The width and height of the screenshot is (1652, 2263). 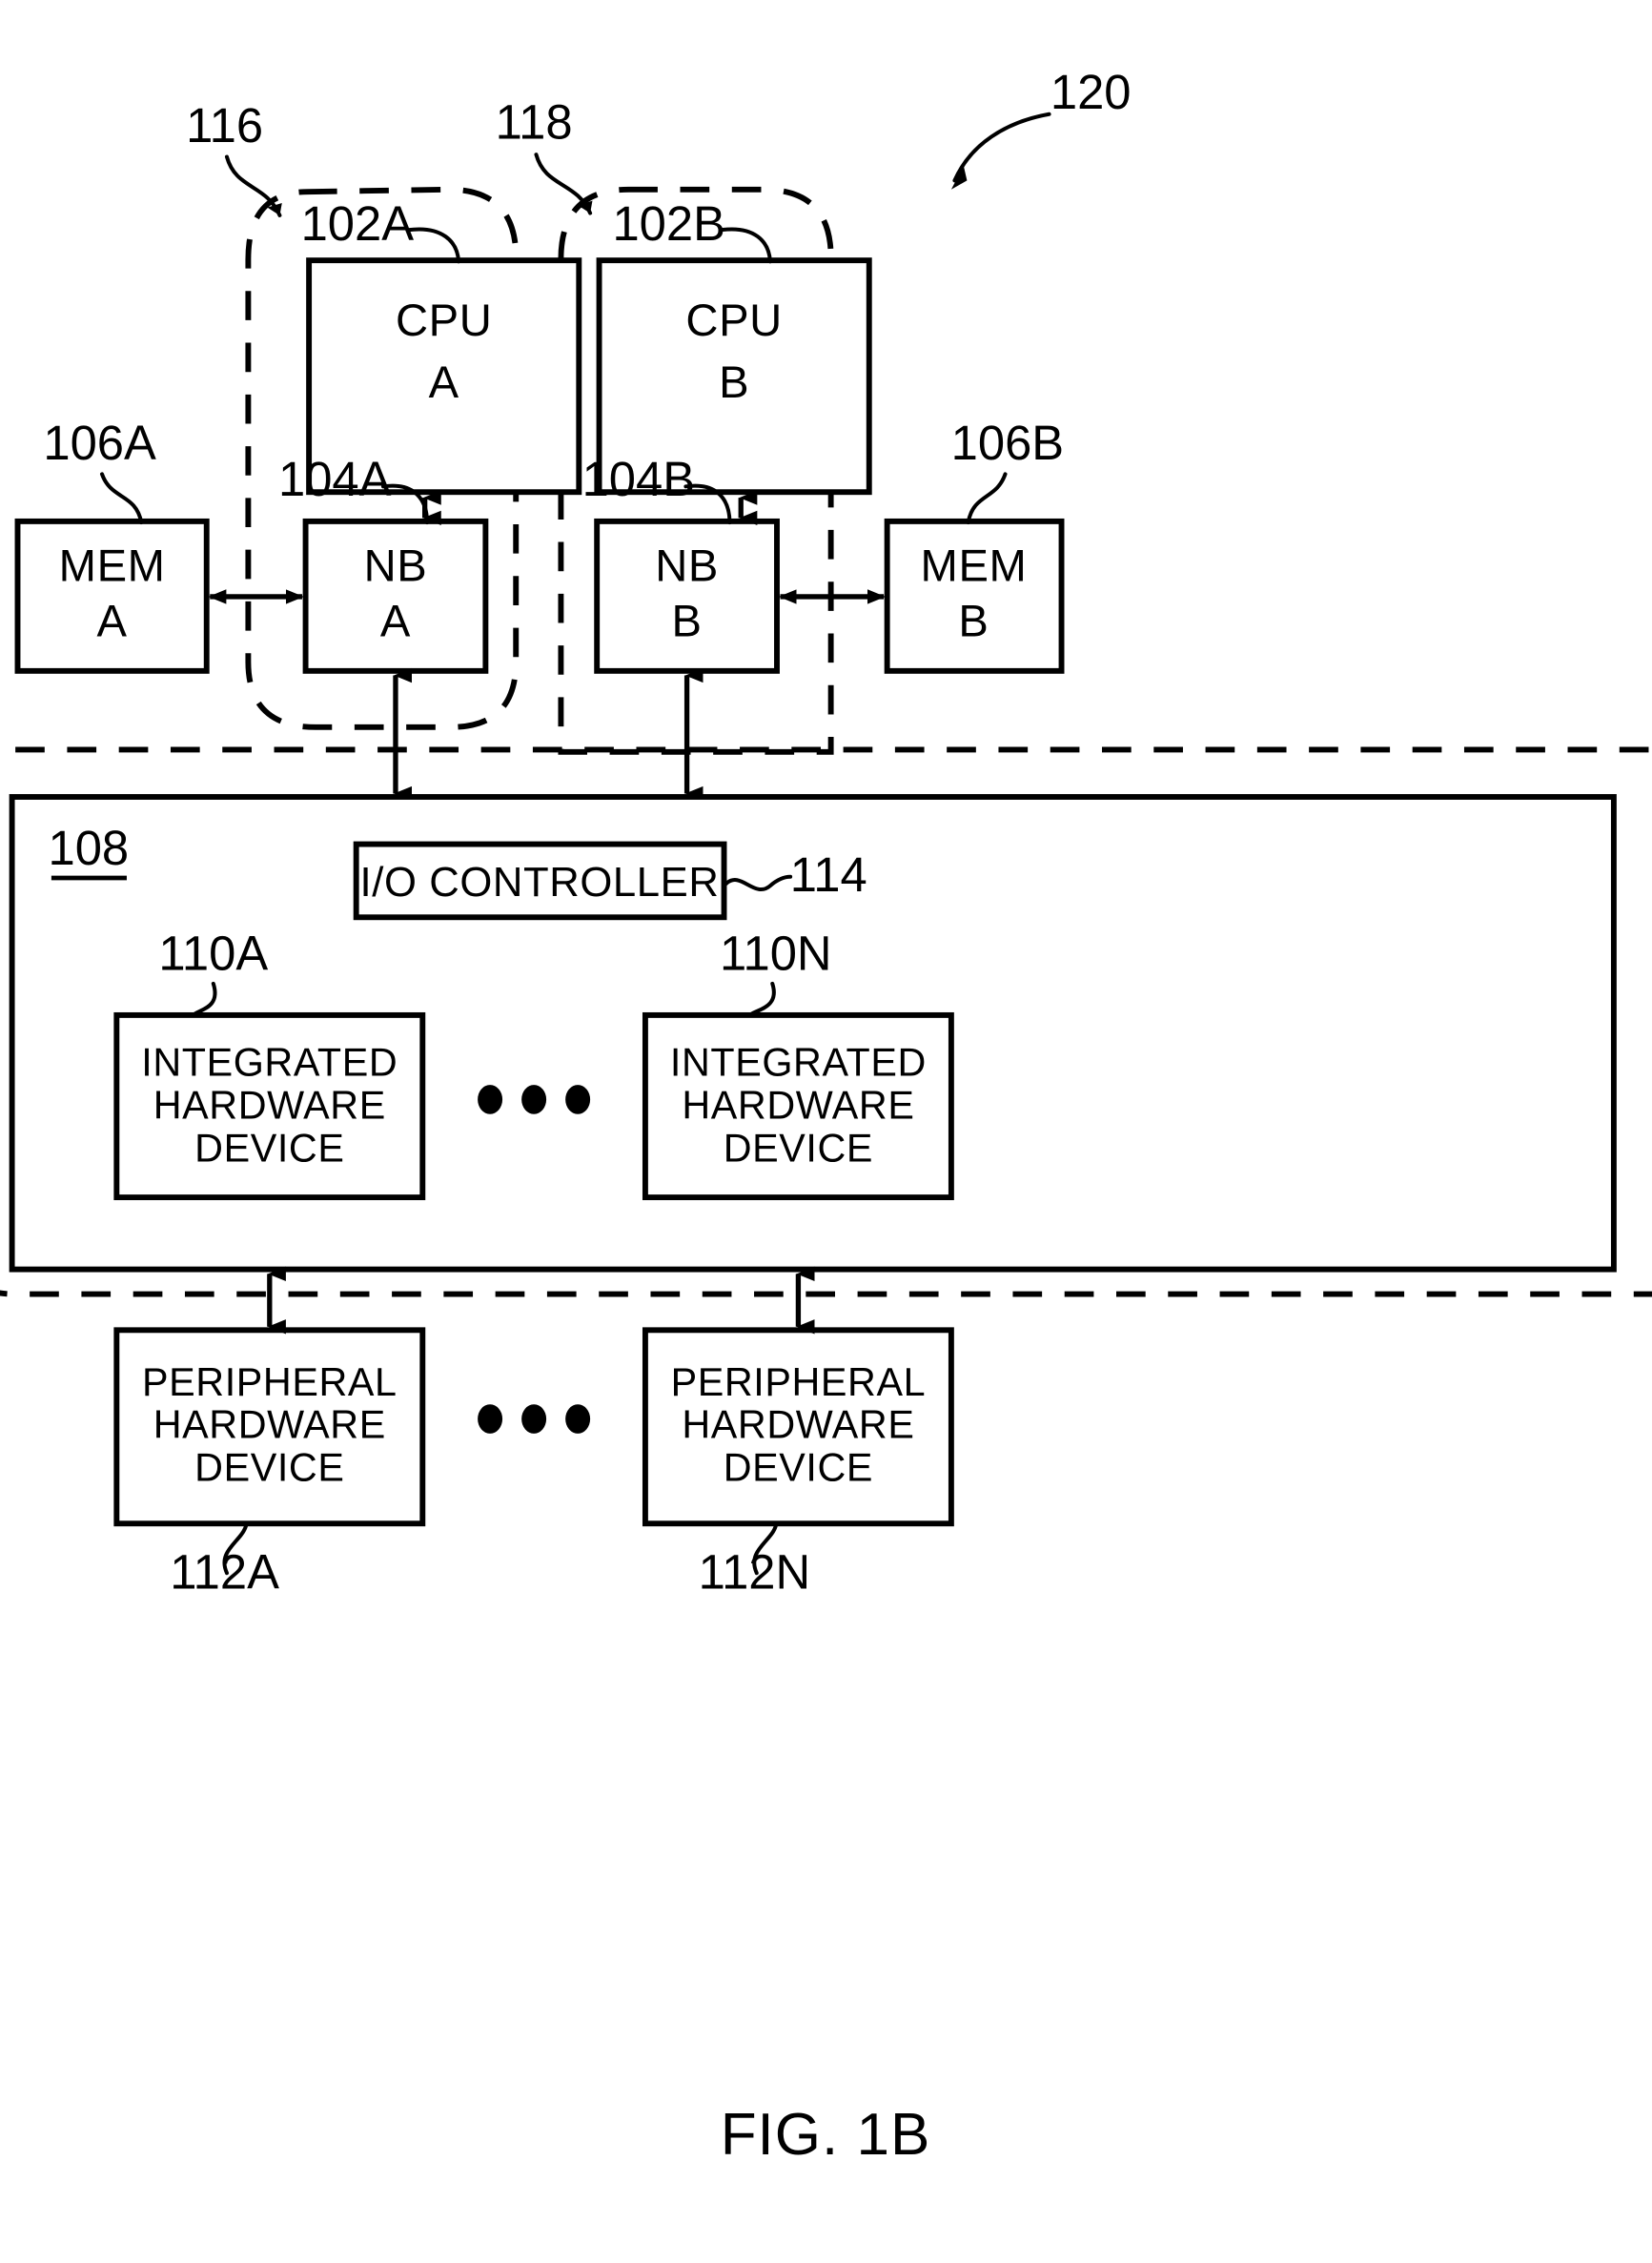 What do you see at coordinates (89, 848) in the screenshot?
I see `io-region-ref: 108` at bounding box center [89, 848].